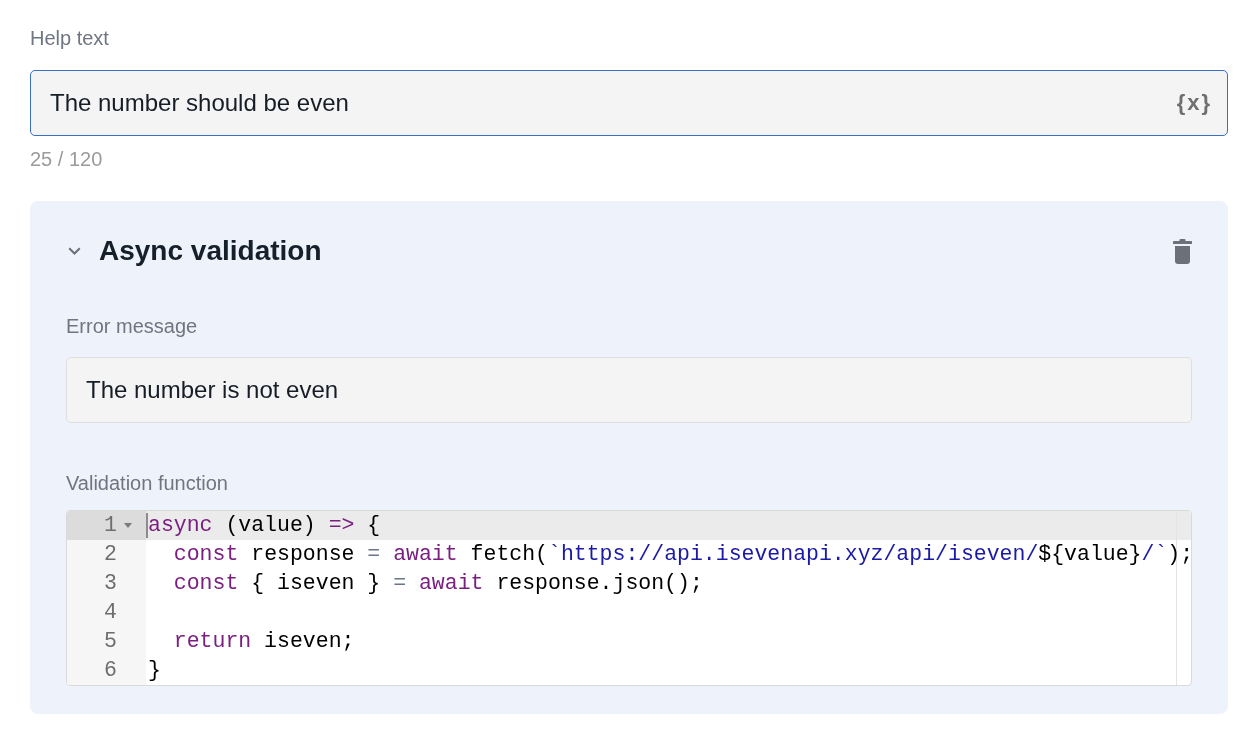  I want to click on code-line: }, so click(154, 670).